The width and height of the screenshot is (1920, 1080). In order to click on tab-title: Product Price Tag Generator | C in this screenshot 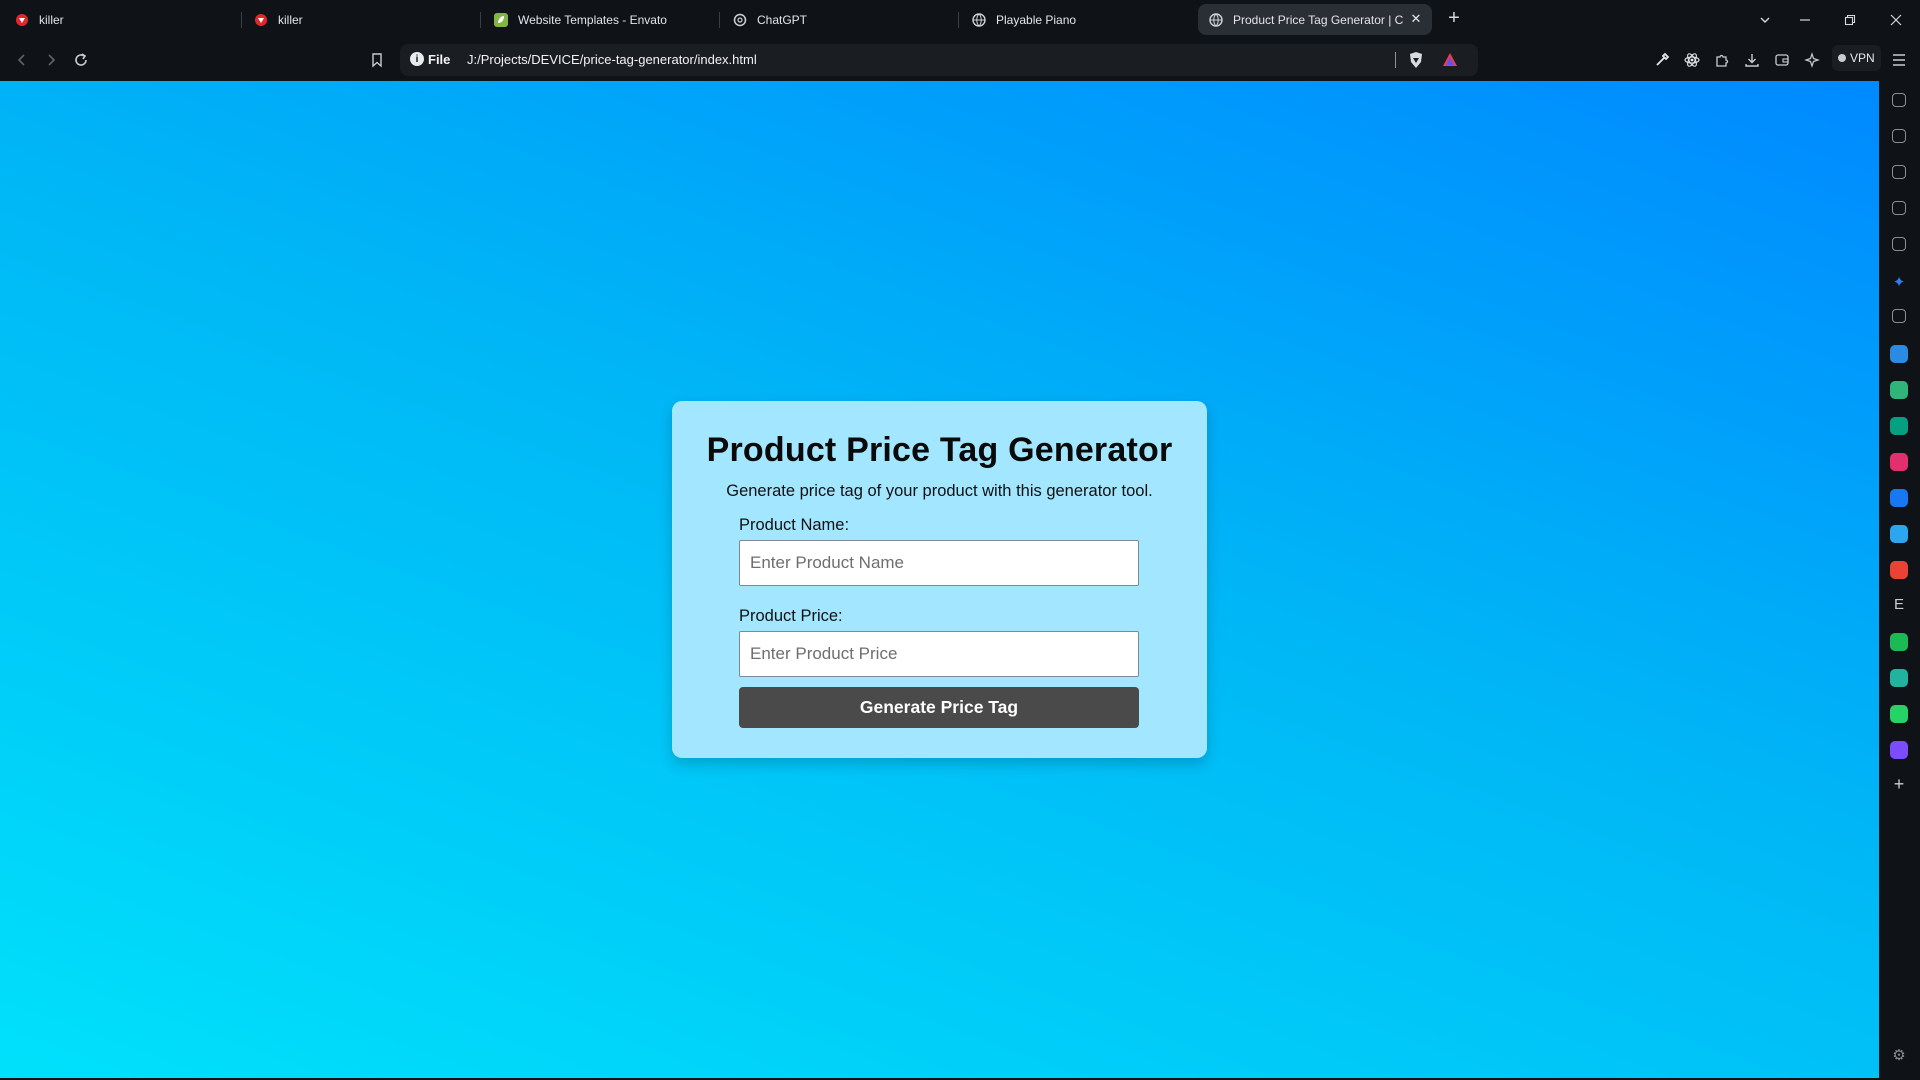, I will do `click(1318, 19)`.